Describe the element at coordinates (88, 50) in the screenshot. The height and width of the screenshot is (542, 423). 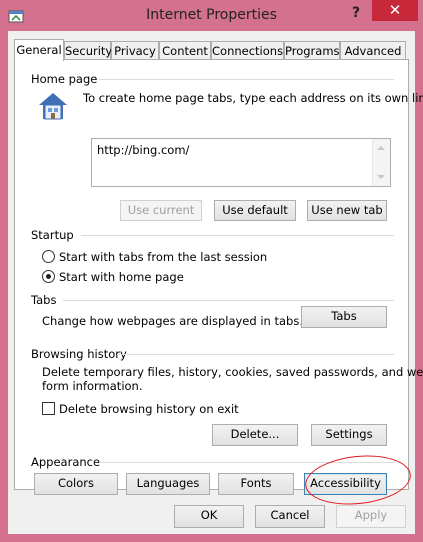
I see `tab-security: Security` at that location.